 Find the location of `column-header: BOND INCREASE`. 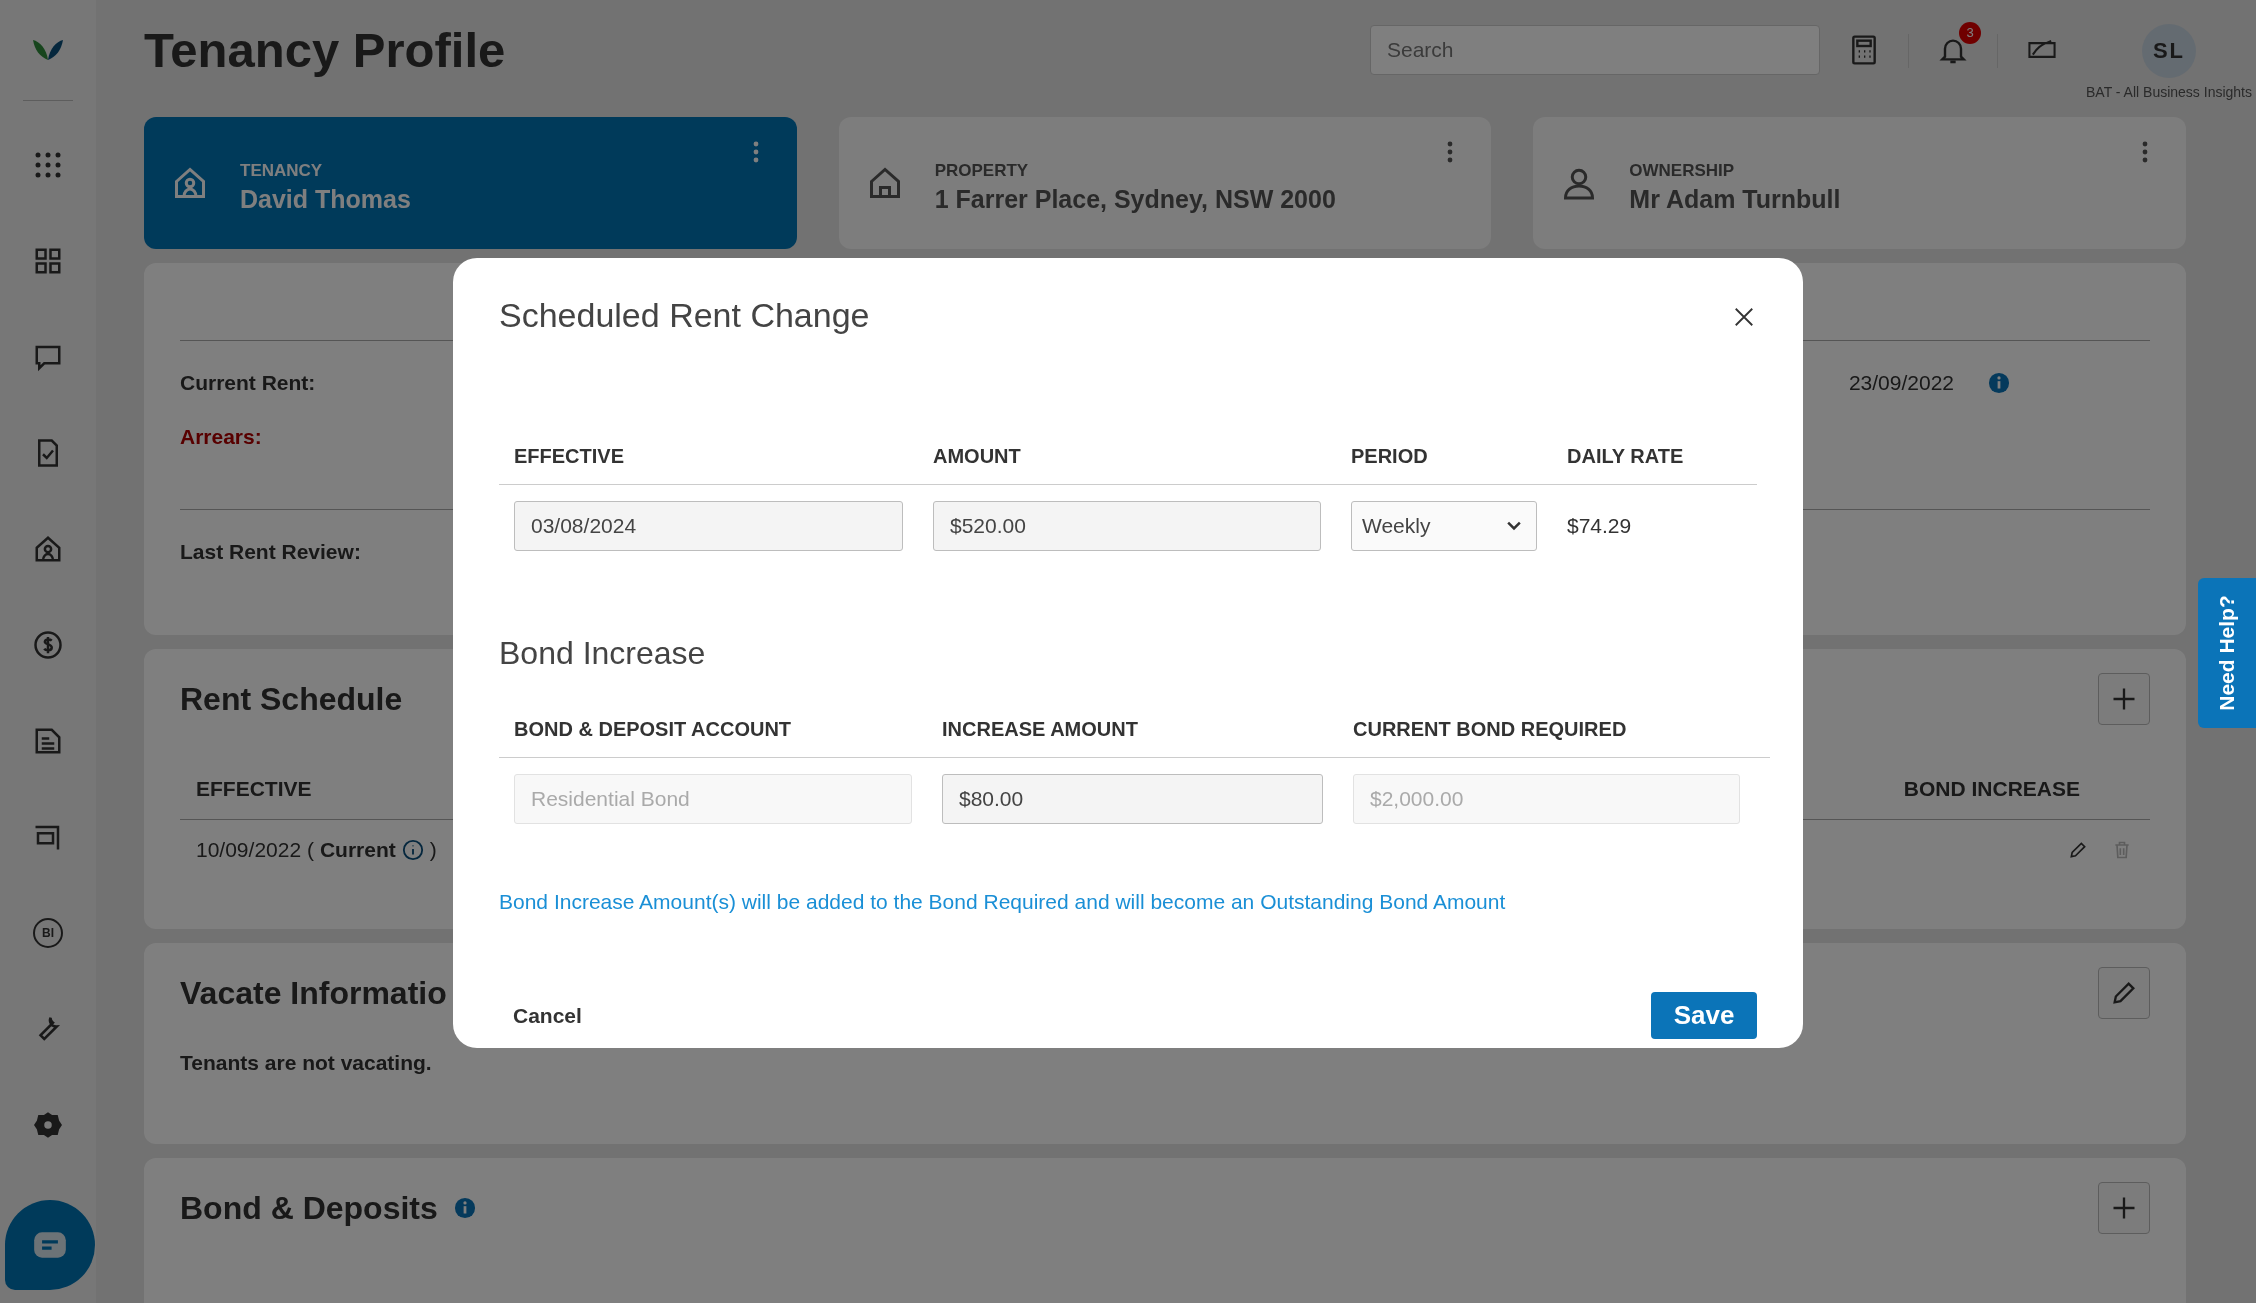

column-header: BOND INCREASE is located at coordinates (1991, 789).